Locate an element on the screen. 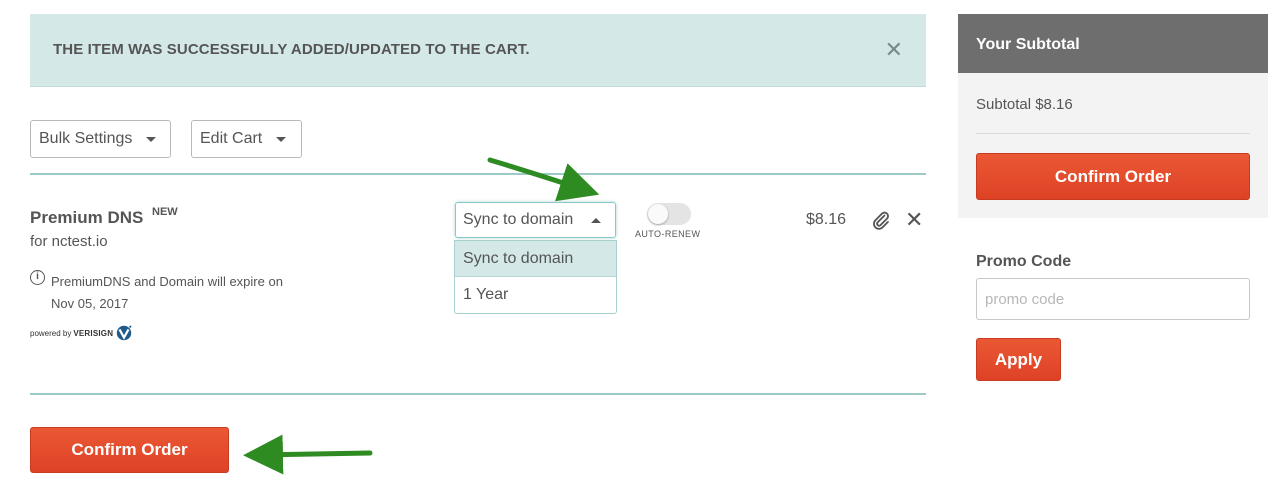 This screenshot has height=487, width=1286. auto-renew-label: AUTO-RENEW is located at coordinates (668, 234).